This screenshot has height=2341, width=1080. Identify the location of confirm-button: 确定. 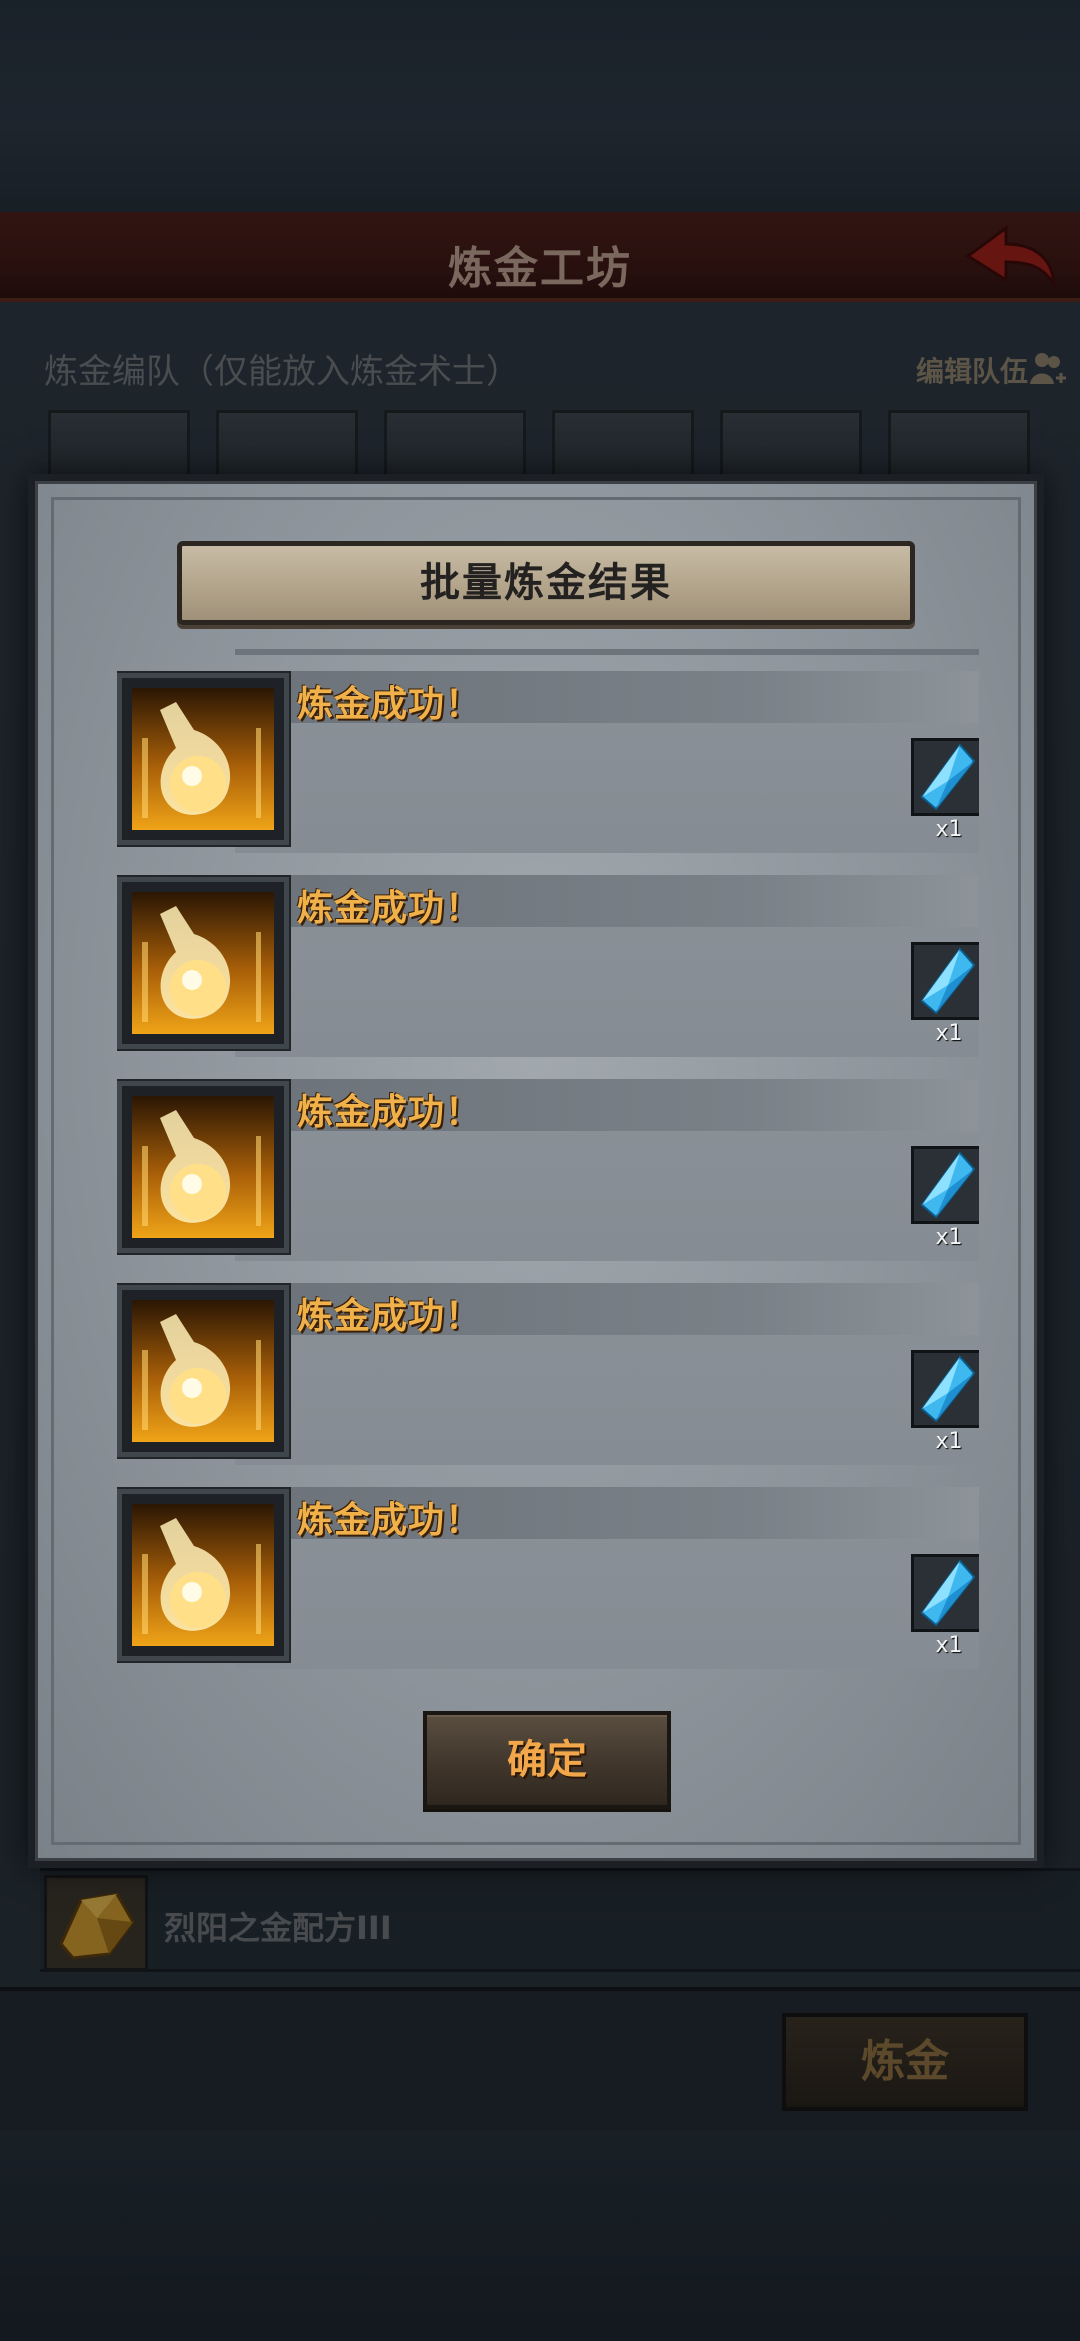
(547, 1760).